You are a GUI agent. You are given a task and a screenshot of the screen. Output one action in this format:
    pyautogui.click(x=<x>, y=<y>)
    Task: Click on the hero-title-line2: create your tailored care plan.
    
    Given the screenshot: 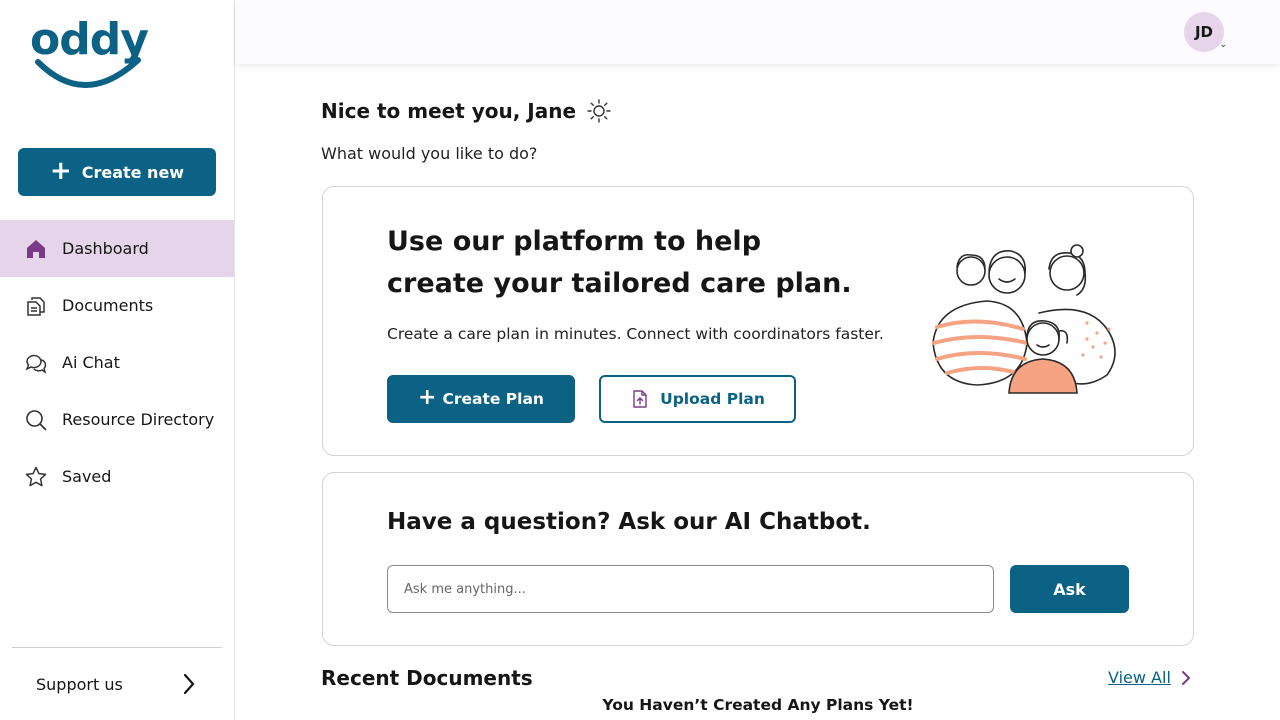 What is the action you would take?
    pyautogui.click(x=619, y=283)
    